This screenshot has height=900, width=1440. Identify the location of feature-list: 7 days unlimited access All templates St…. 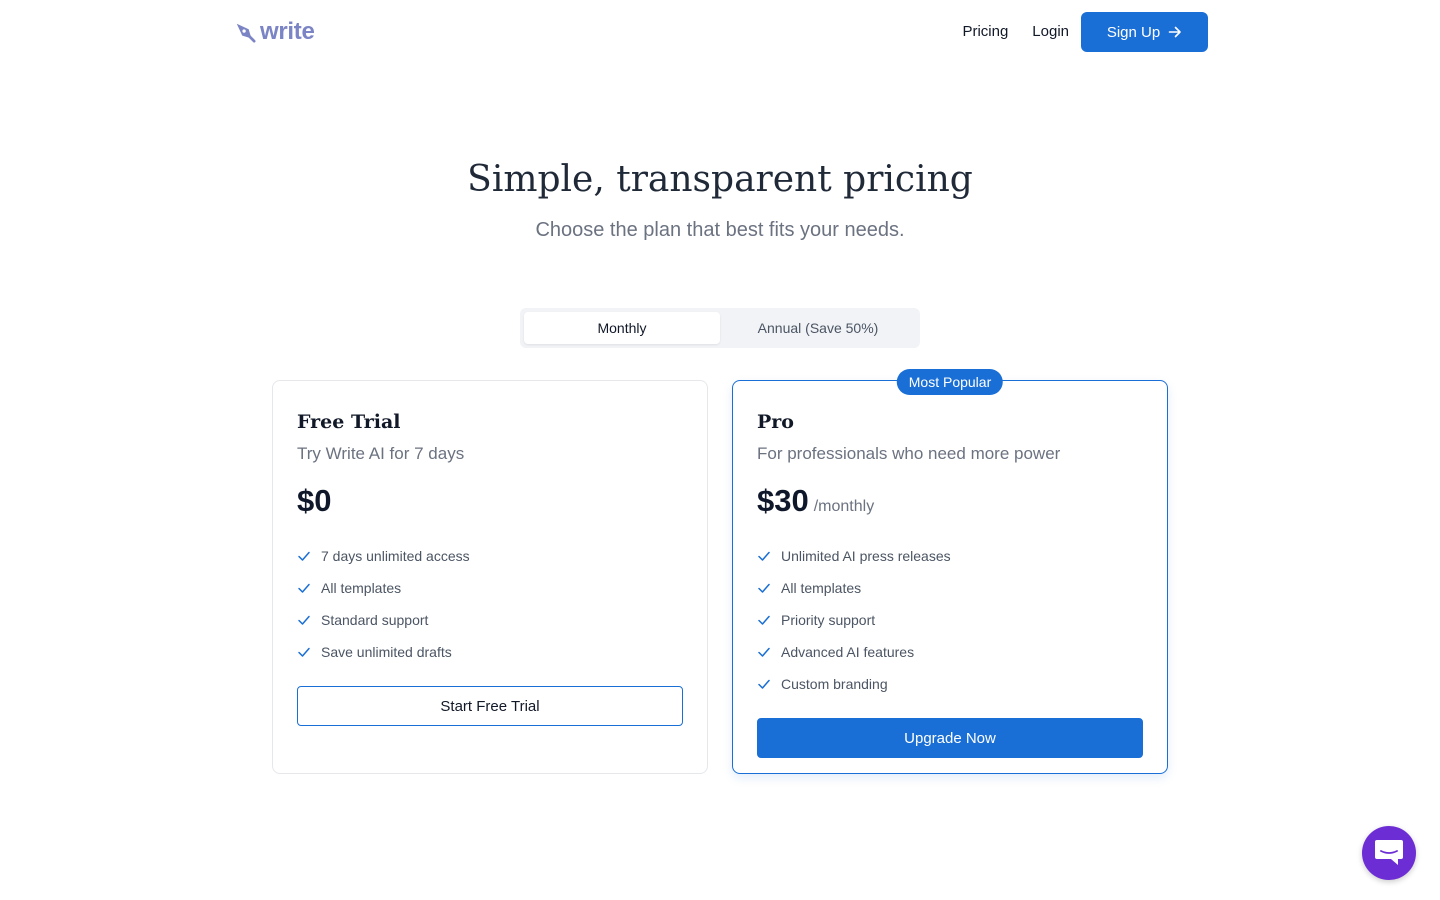
(490, 604).